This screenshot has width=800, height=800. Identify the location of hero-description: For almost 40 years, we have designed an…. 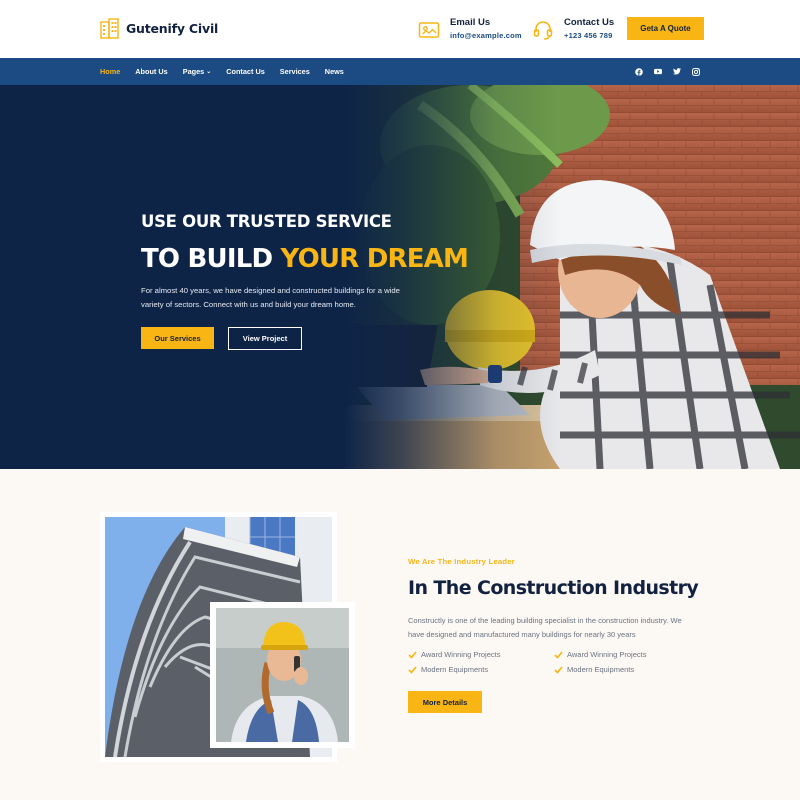
(270, 297).